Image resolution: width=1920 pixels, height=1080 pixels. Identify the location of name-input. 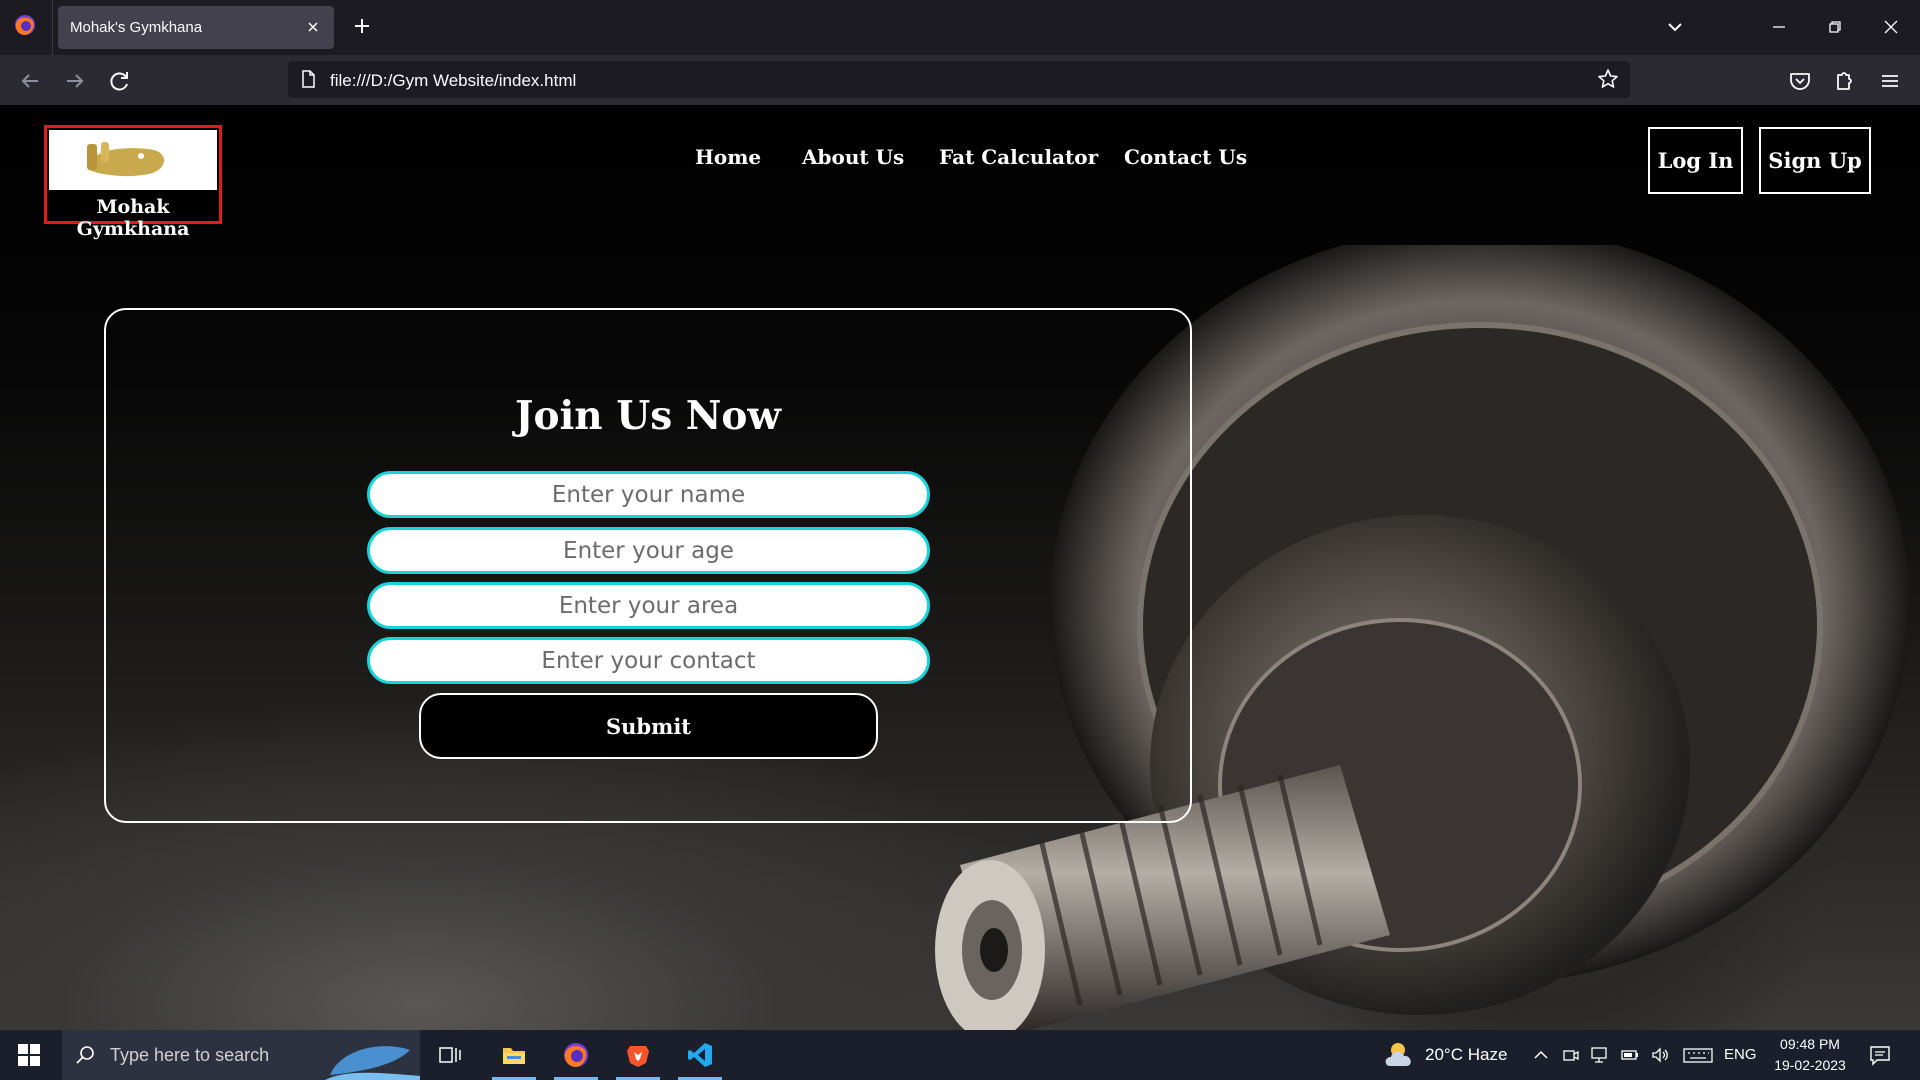
(648, 494).